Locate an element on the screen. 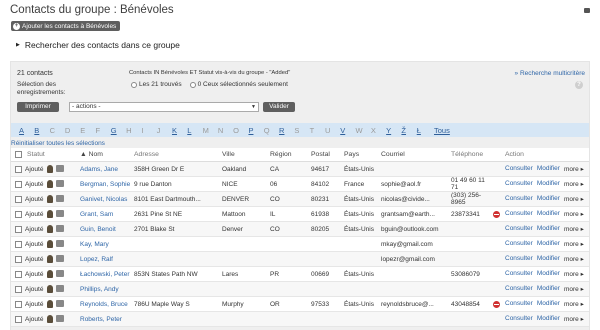 This screenshot has width=600, height=330. help-icon: ? is located at coordinates (579, 85).